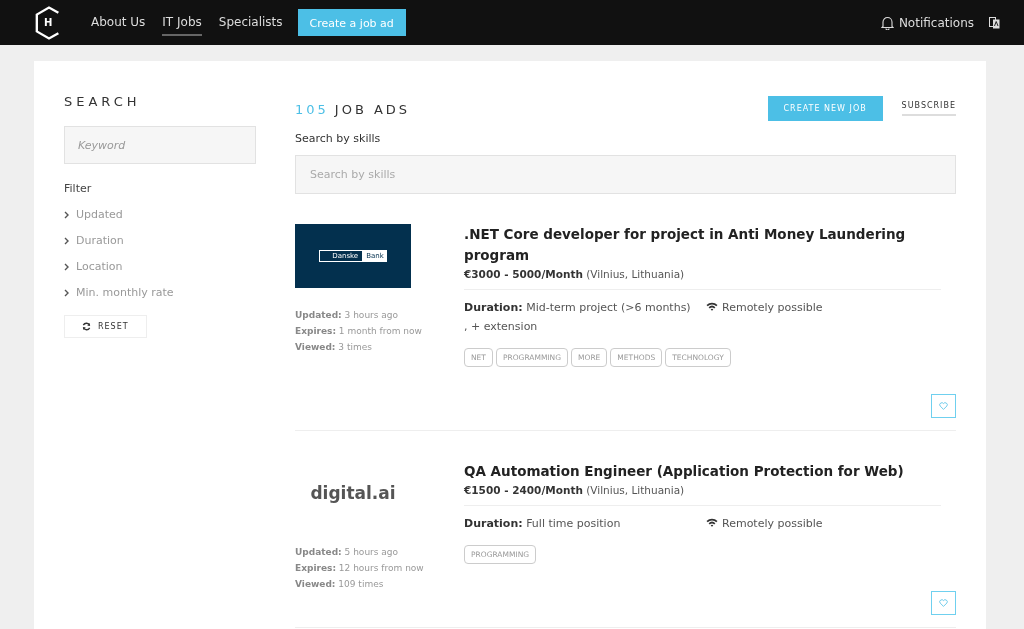  Describe the element at coordinates (340, 584) in the screenshot. I see `job-meta: Viewed: 109 times` at that location.